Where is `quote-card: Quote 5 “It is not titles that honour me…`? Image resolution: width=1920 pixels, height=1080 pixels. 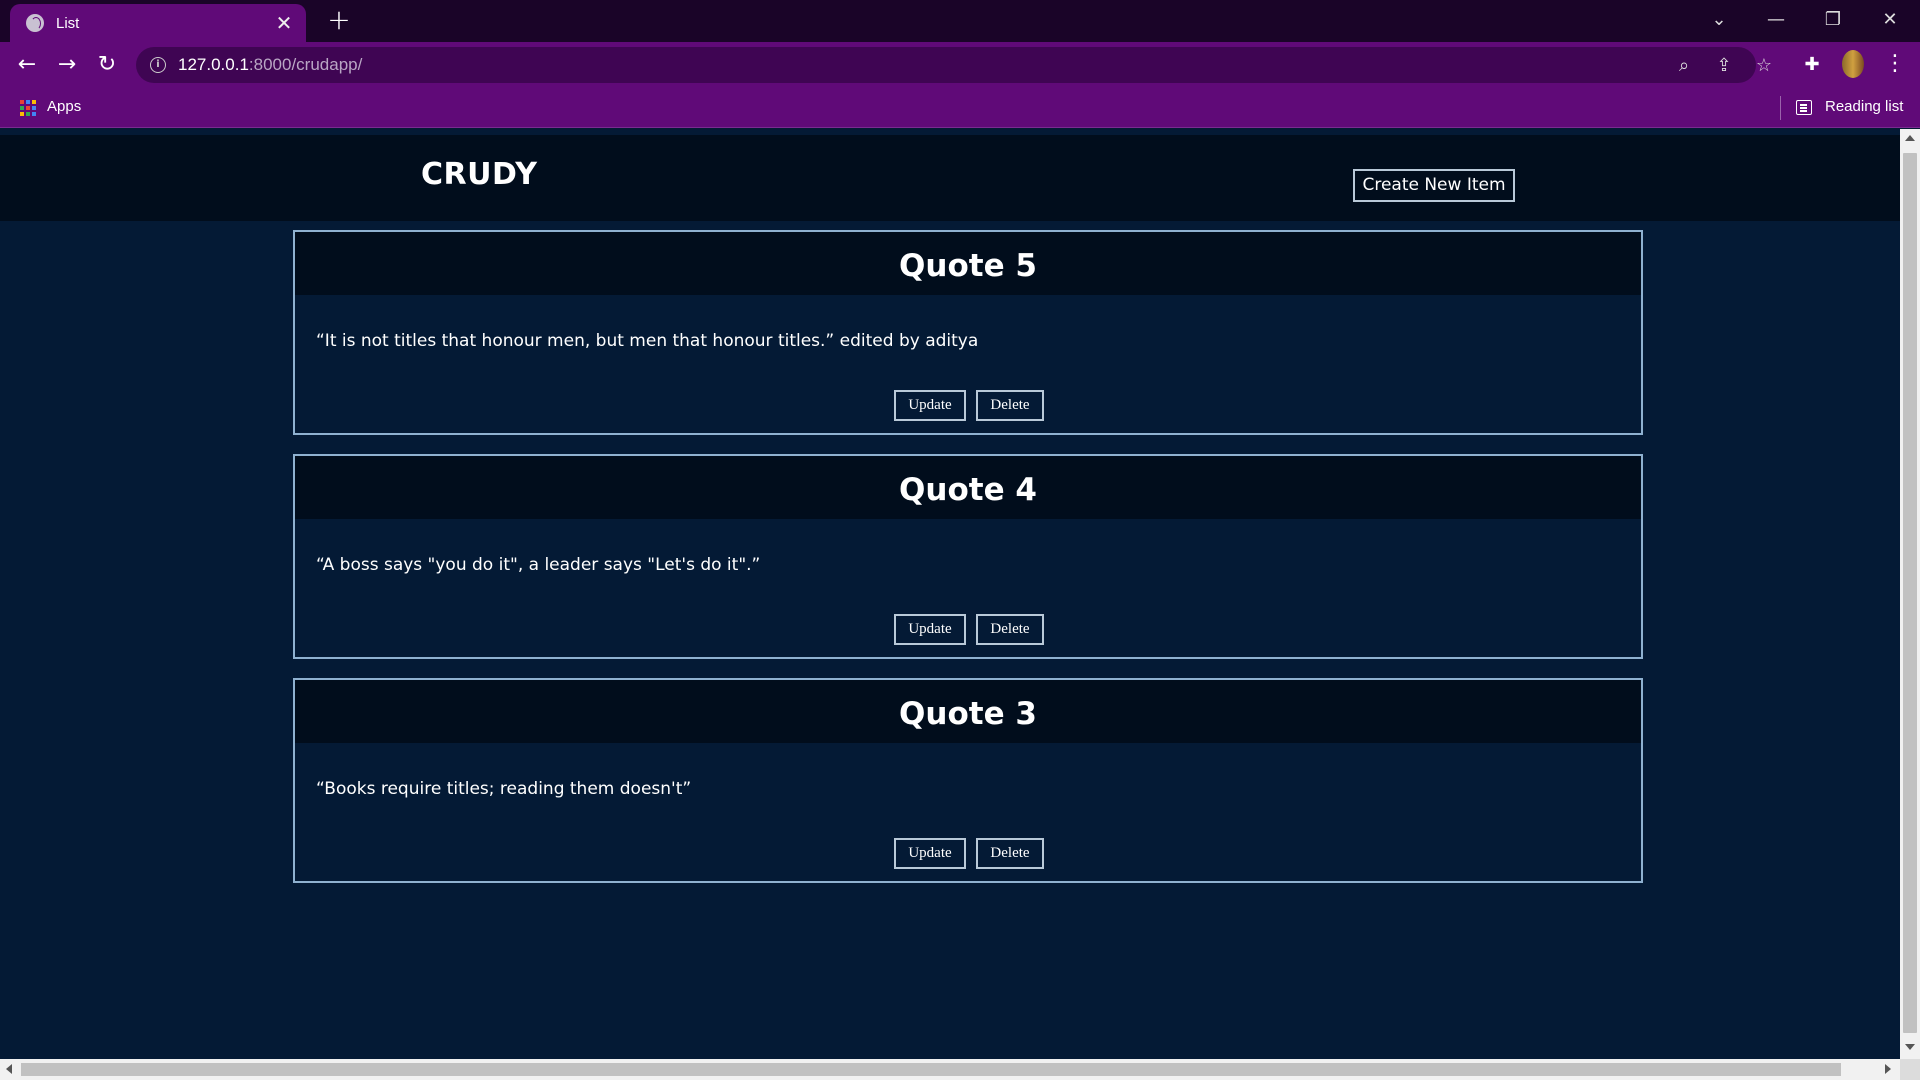
quote-card: Quote 5 “It is not titles that honour me… is located at coordinates (968, 332).